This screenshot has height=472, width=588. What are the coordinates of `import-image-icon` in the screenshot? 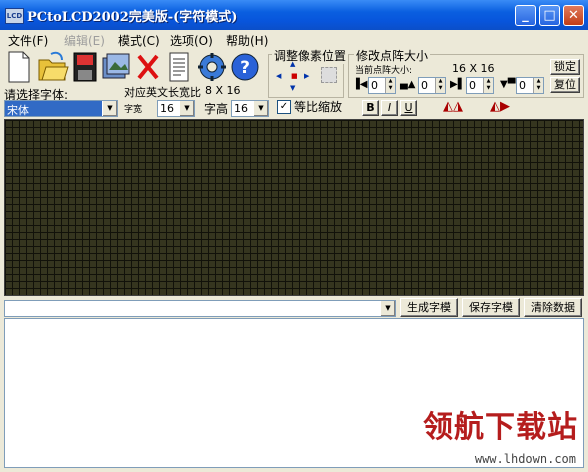 It's located at (116, 67).